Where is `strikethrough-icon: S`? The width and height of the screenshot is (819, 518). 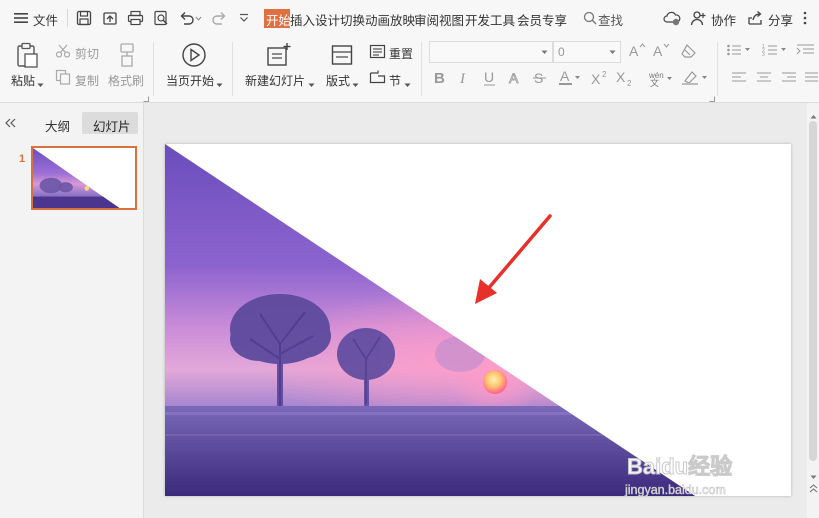
strikethrough-icon: S is located at coordinates (540, 79).